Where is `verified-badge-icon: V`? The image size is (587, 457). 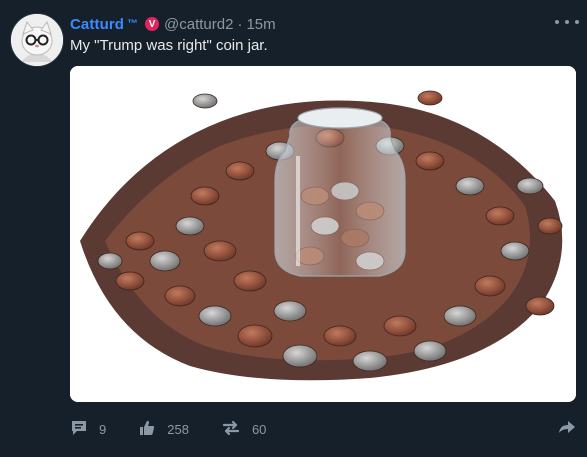 verified-badge-icon: V is located at coordinates (152, 24).